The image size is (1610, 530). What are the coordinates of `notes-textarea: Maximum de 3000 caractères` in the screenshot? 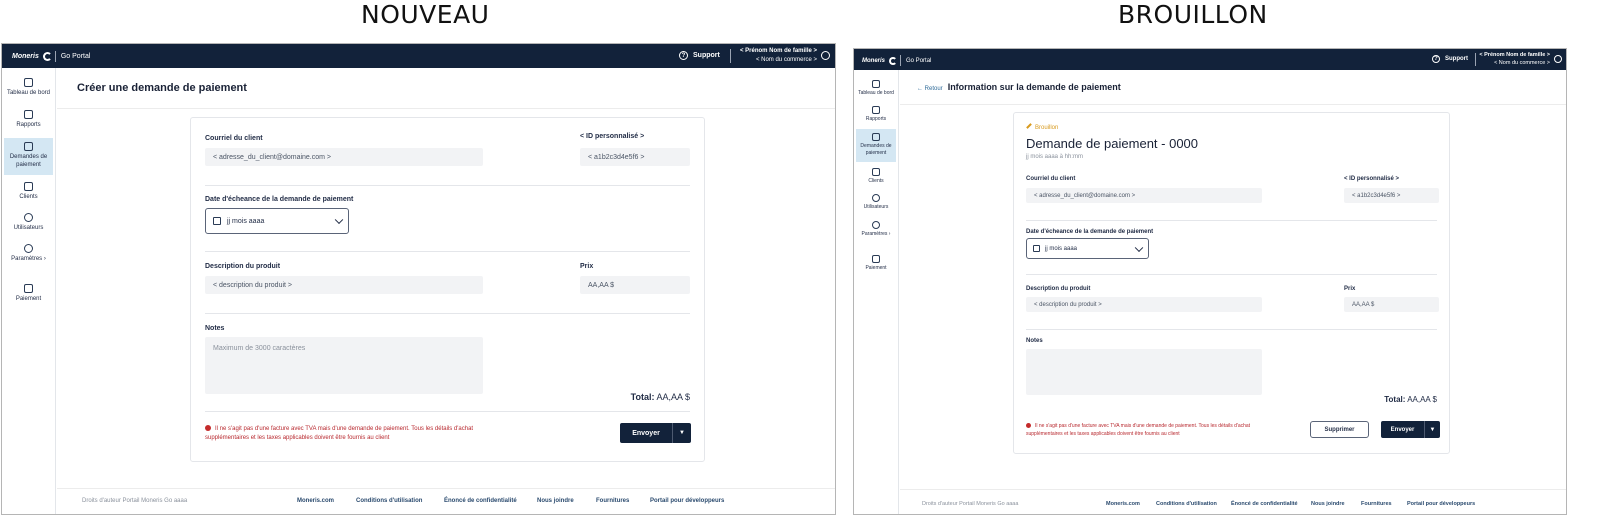 It's located at (344, 365).